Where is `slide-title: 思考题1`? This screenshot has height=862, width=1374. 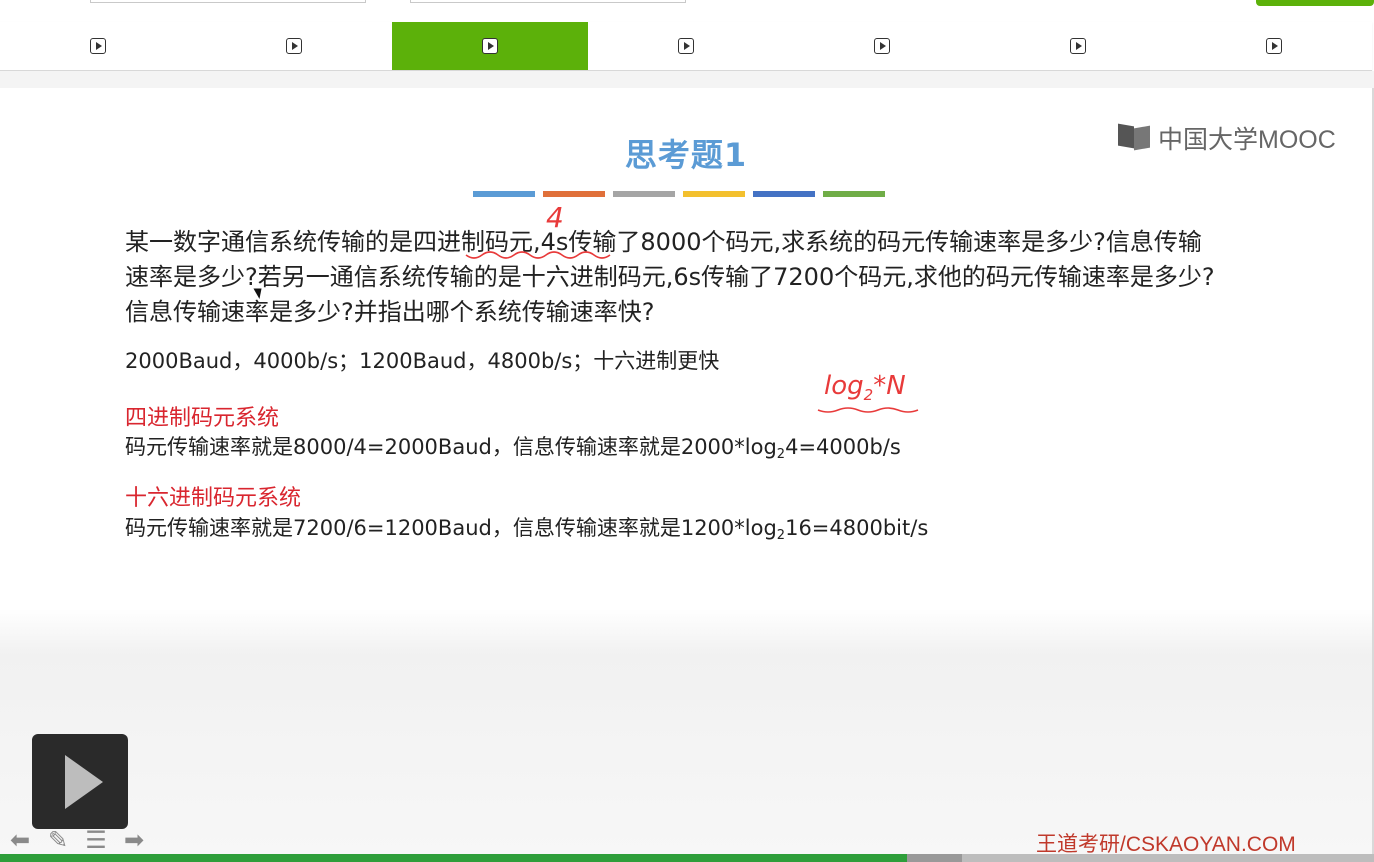
slide-title: 思考题1 is located at coordinates (686, 155).